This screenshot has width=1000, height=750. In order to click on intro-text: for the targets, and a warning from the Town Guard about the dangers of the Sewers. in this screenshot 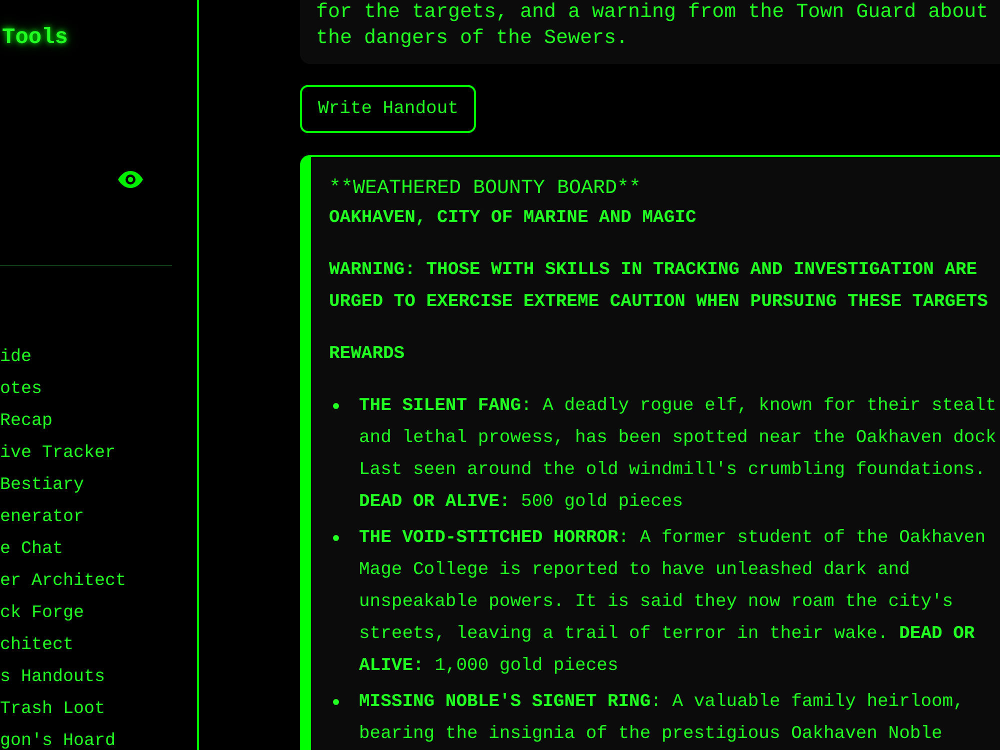, I will do `click(653, 26)`.